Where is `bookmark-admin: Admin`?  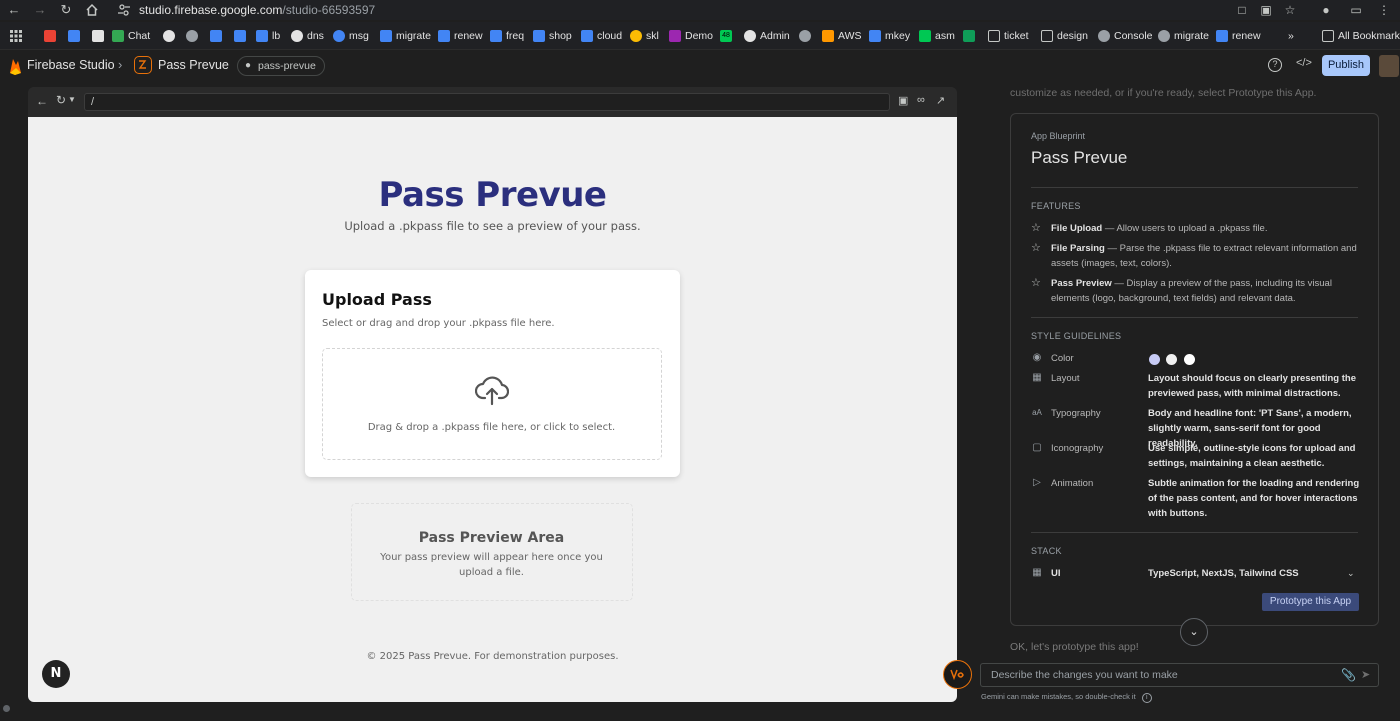
bookmark-admin: Admin is located at coordinates (767, 36).